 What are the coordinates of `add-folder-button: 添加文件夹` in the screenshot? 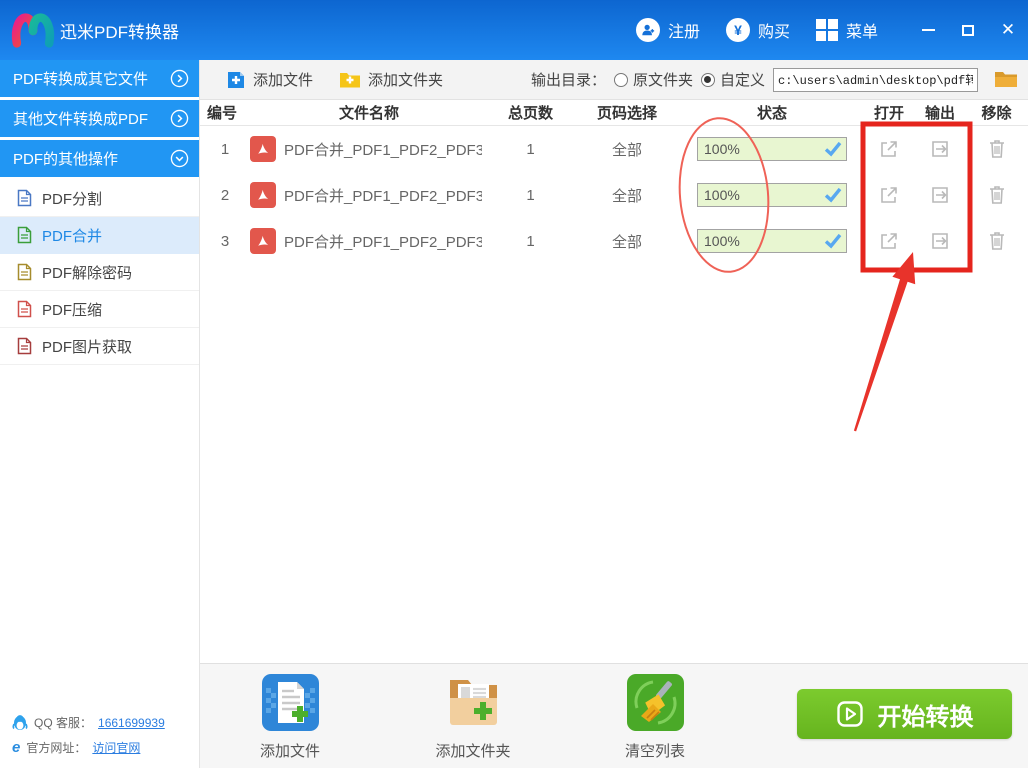 It's located at (391, 79).